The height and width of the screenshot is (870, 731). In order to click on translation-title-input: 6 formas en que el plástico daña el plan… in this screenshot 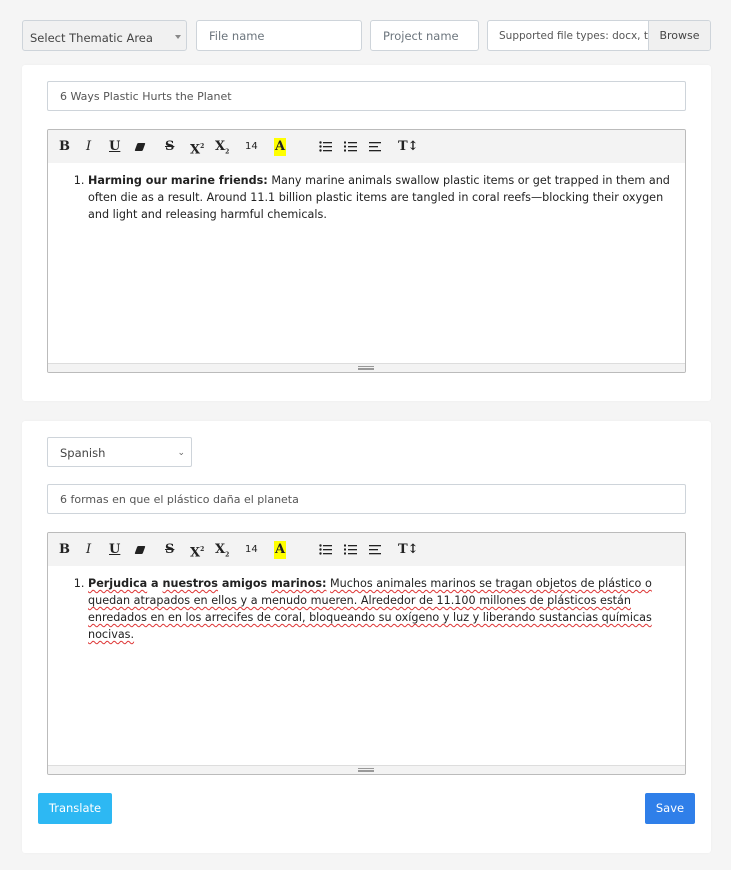, I will do `click(366, 499)`.